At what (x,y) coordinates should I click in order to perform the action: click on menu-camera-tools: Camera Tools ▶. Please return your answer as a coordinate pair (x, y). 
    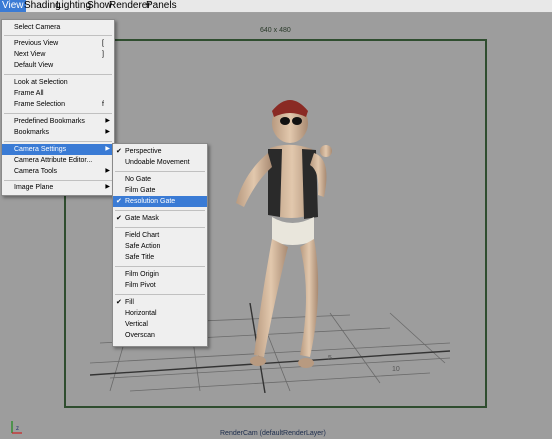
    Looking at the image, I should click on (58, 171).